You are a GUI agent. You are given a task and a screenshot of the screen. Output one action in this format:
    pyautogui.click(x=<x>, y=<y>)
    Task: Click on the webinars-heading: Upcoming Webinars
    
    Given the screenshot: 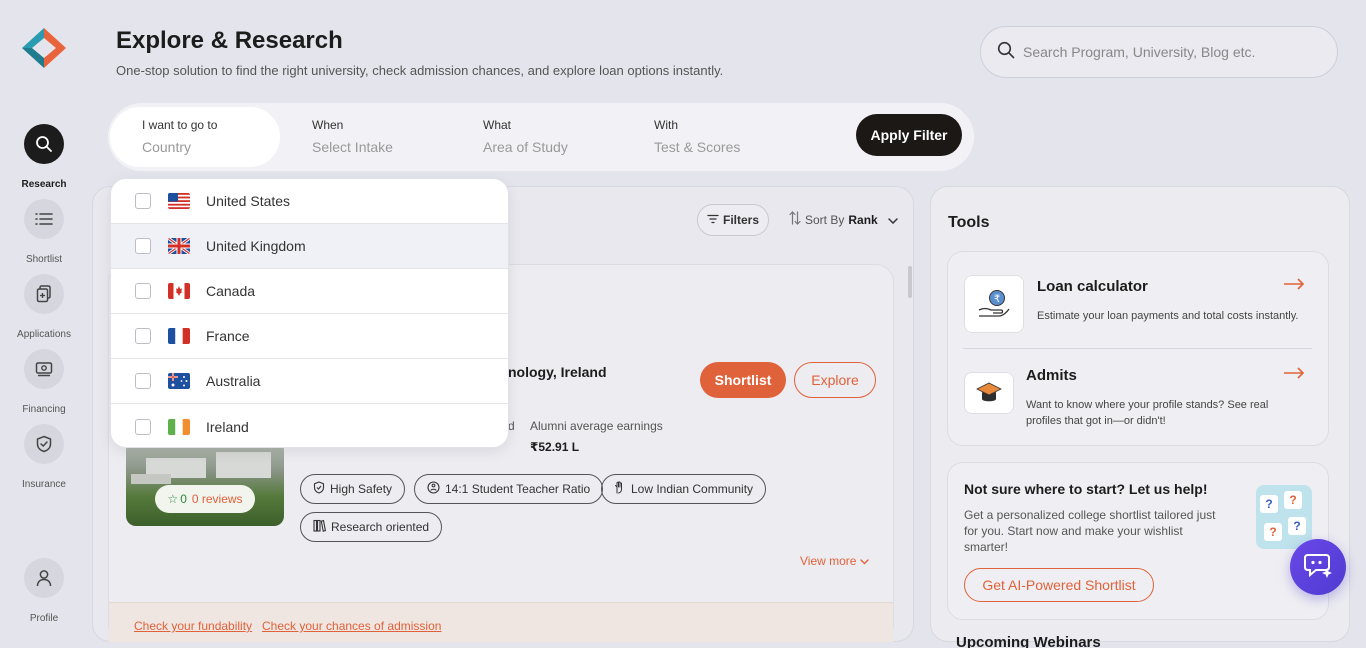 What is the action you would take?
    pyautogui.click(x=1028, y=641)
    